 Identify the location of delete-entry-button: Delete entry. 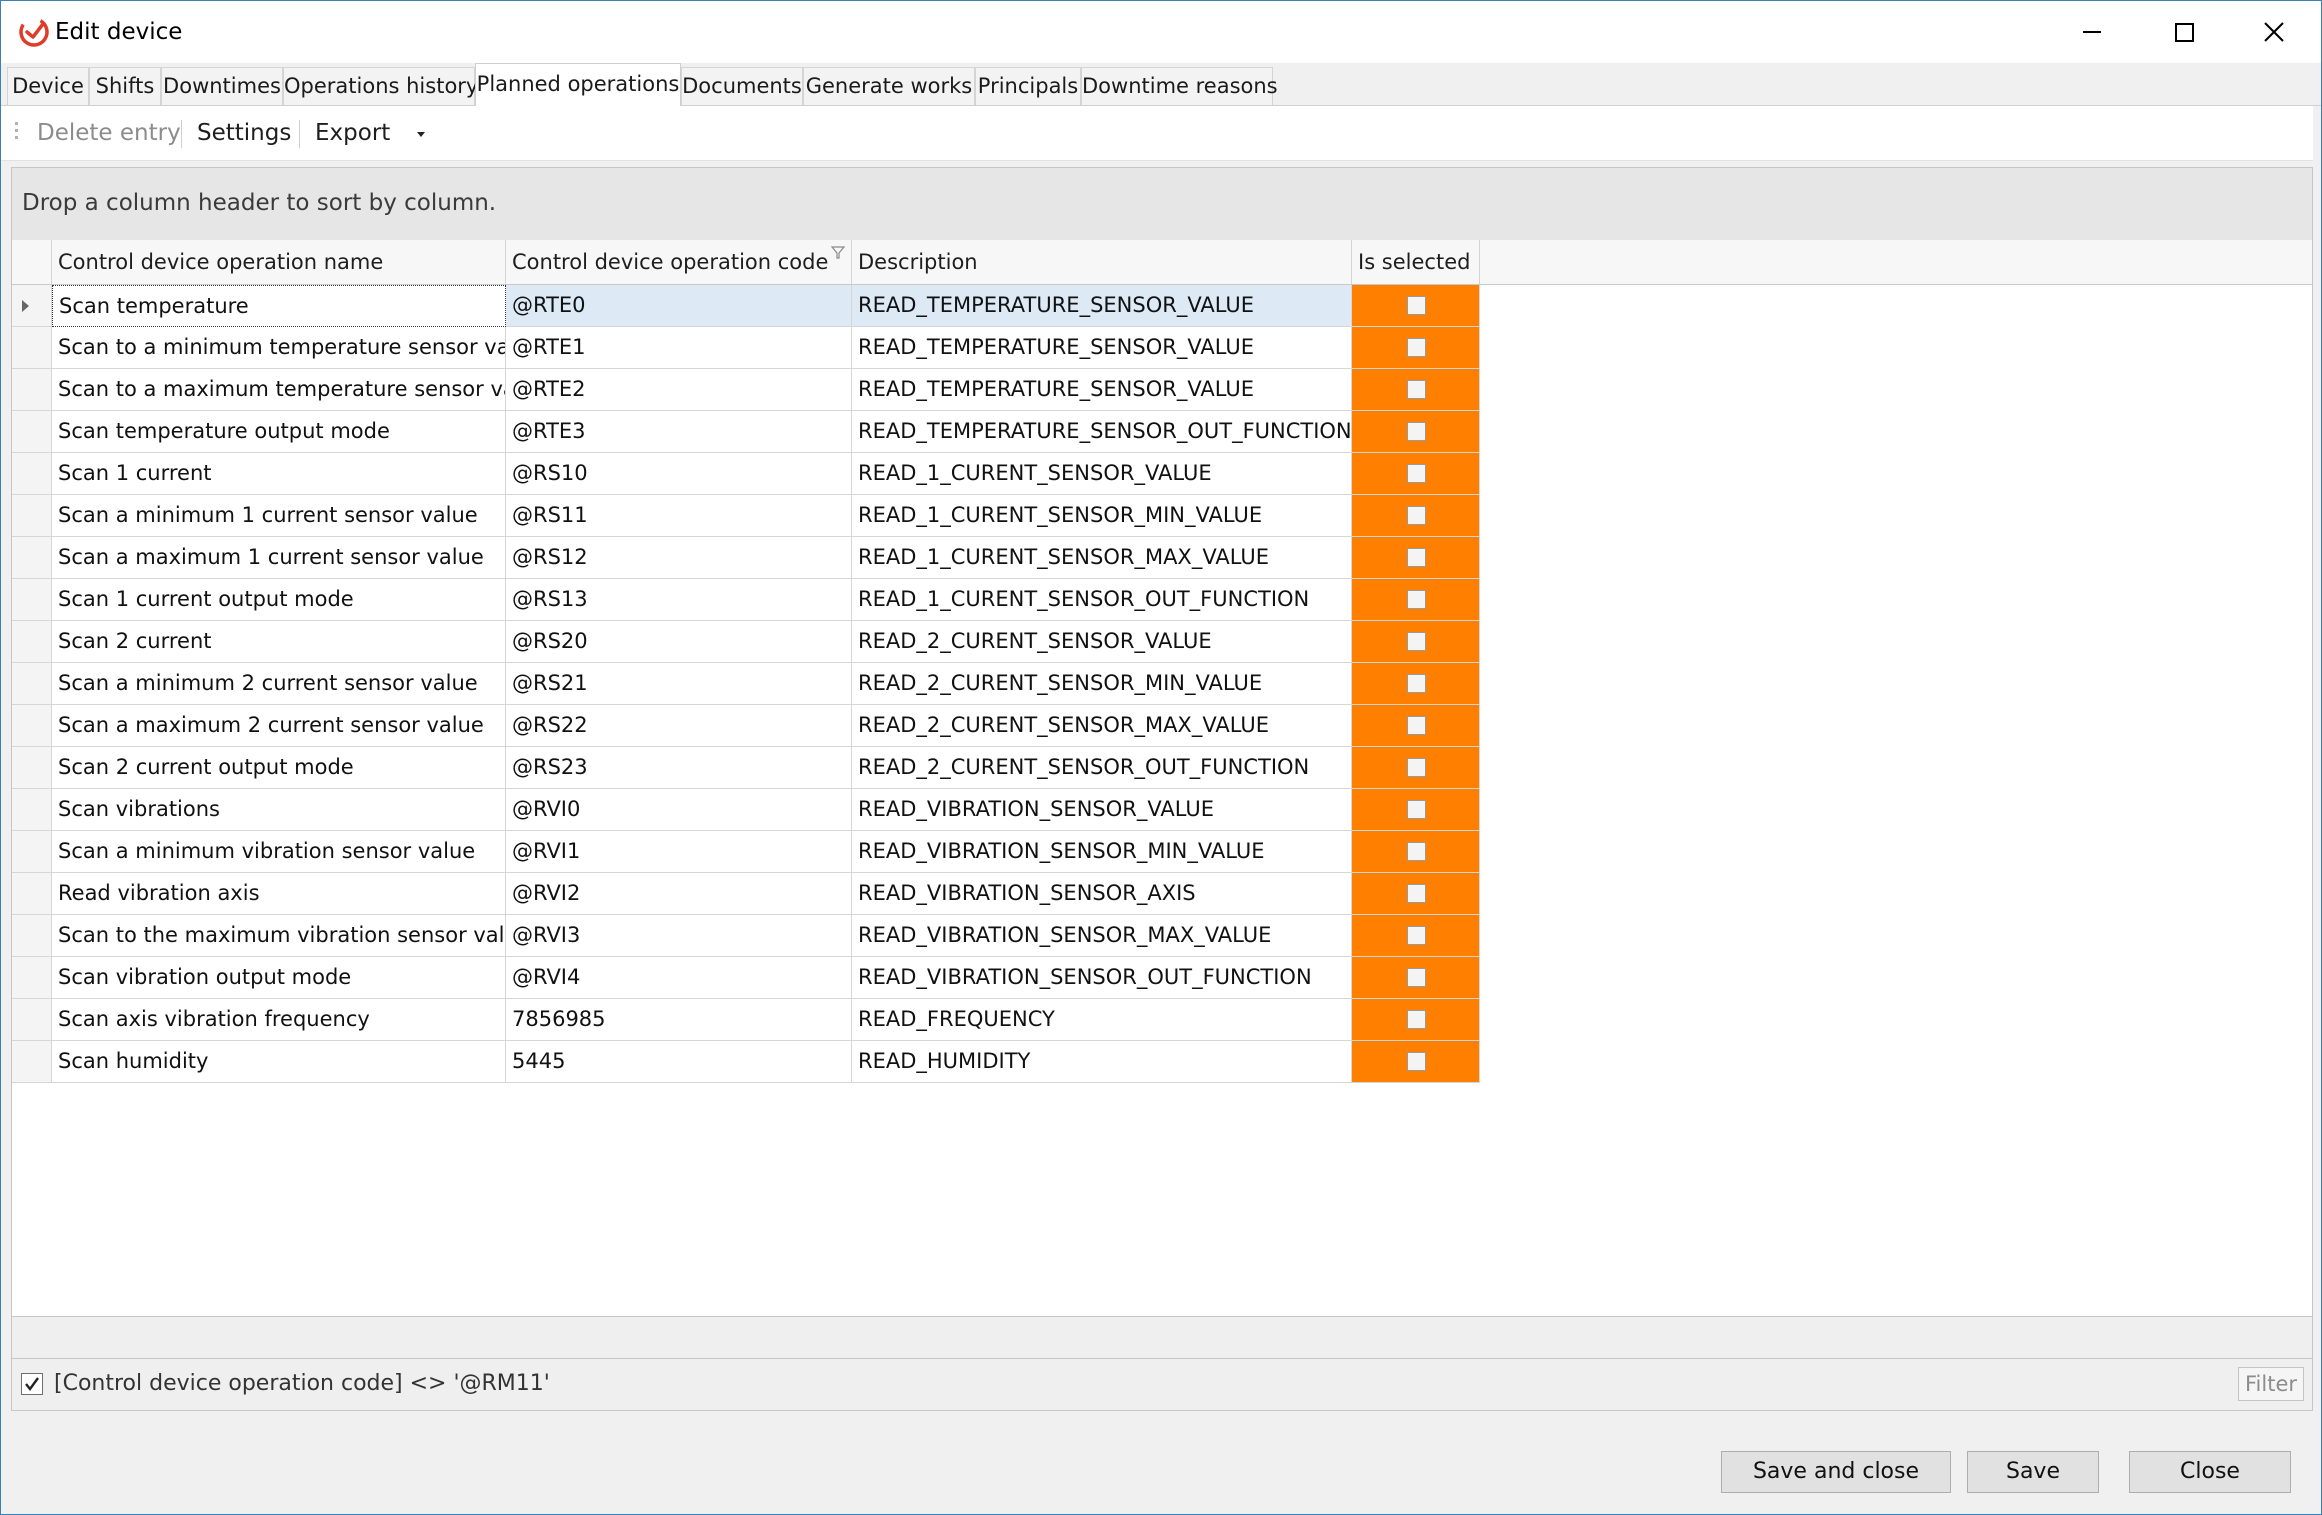
(109, 133).